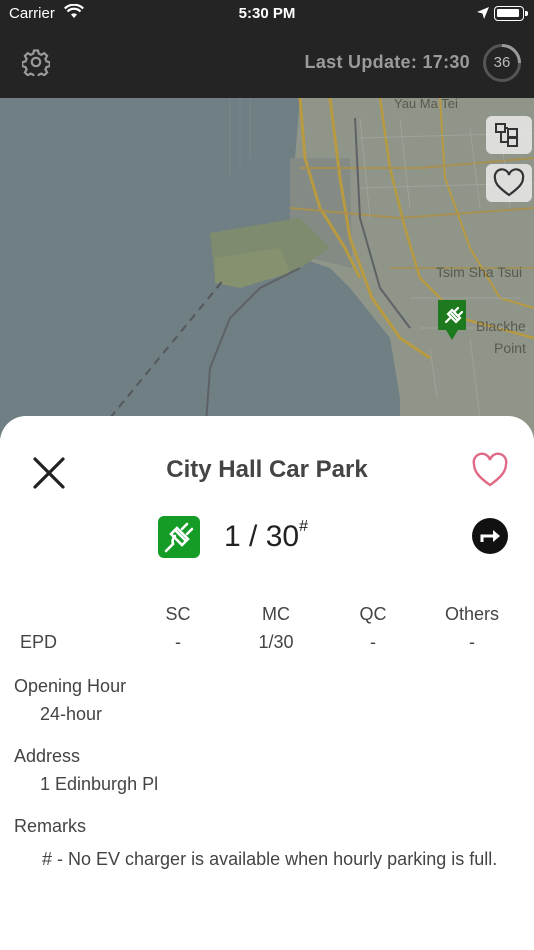 This screenshot has width=534, height=950. I want to click on favorite-button, so click(490, 470).